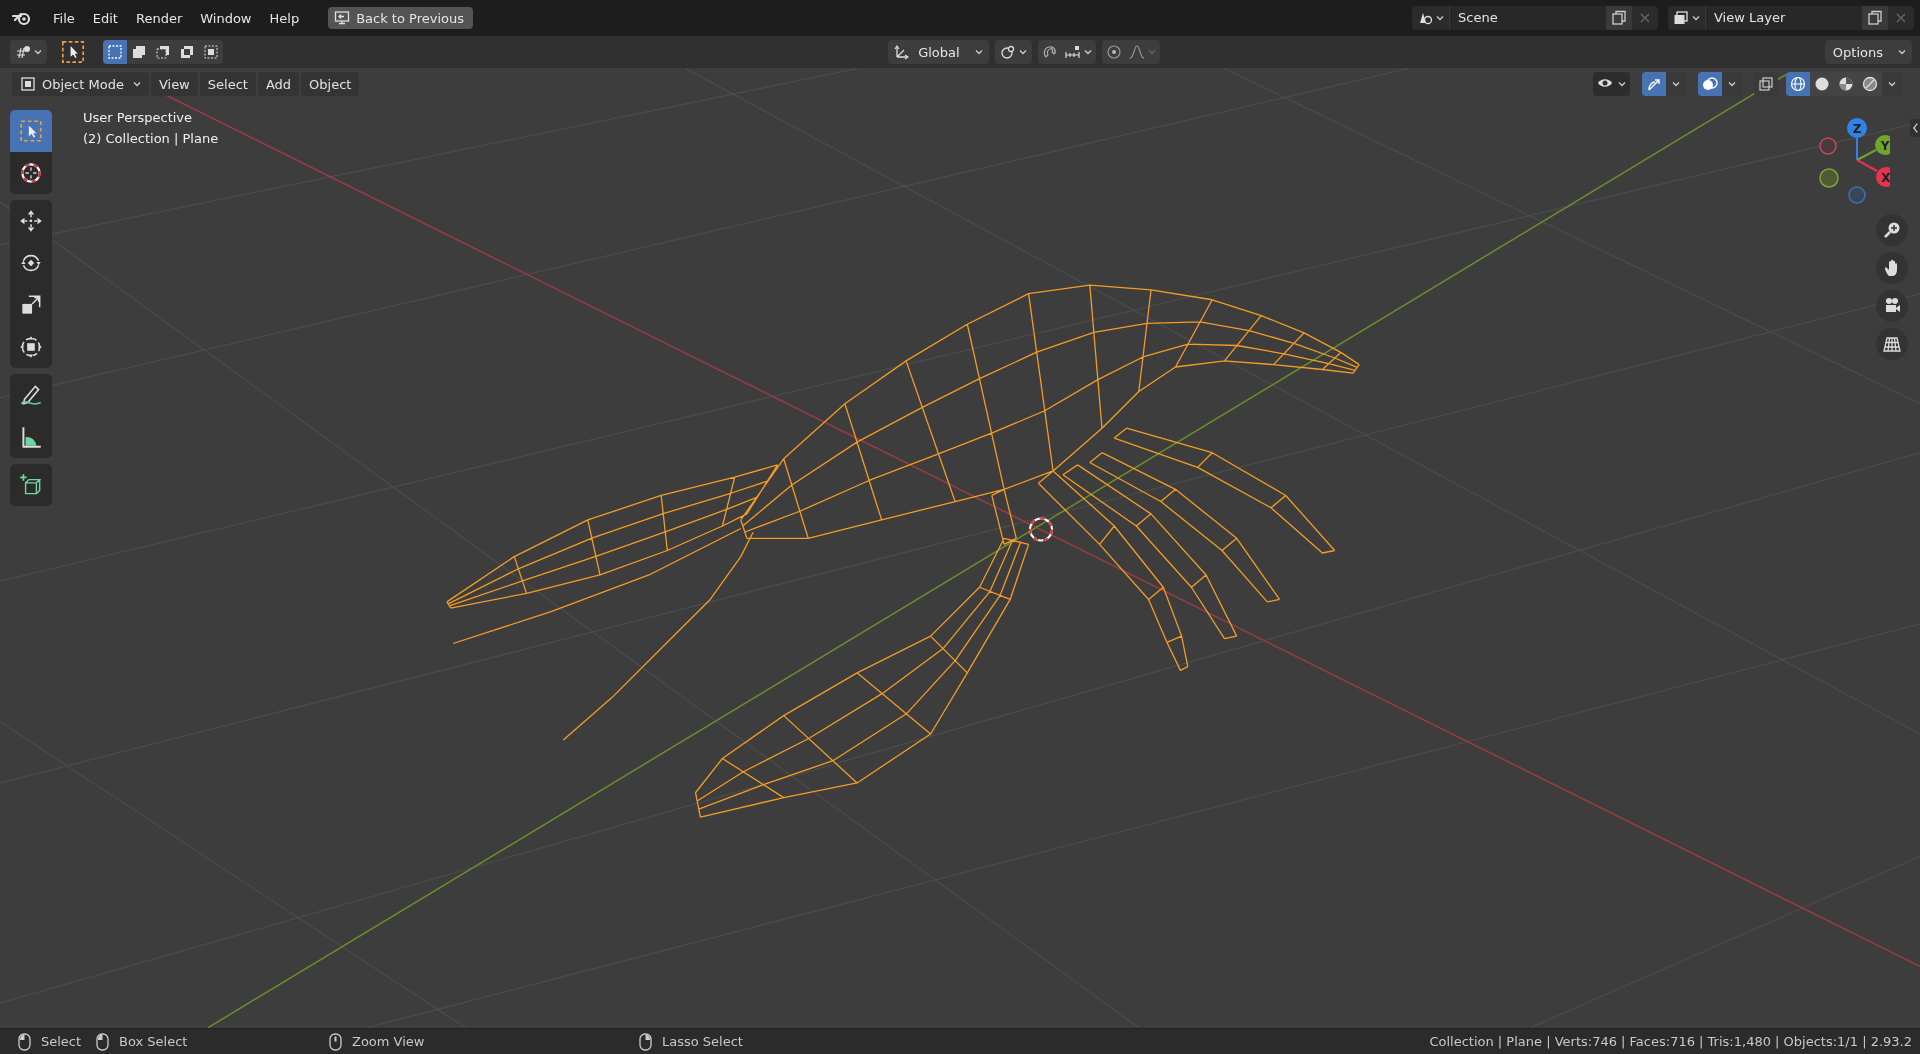  Describe the element at coordinates (1866, 155) in the screenshot. I see `y-axis-line` at that location.